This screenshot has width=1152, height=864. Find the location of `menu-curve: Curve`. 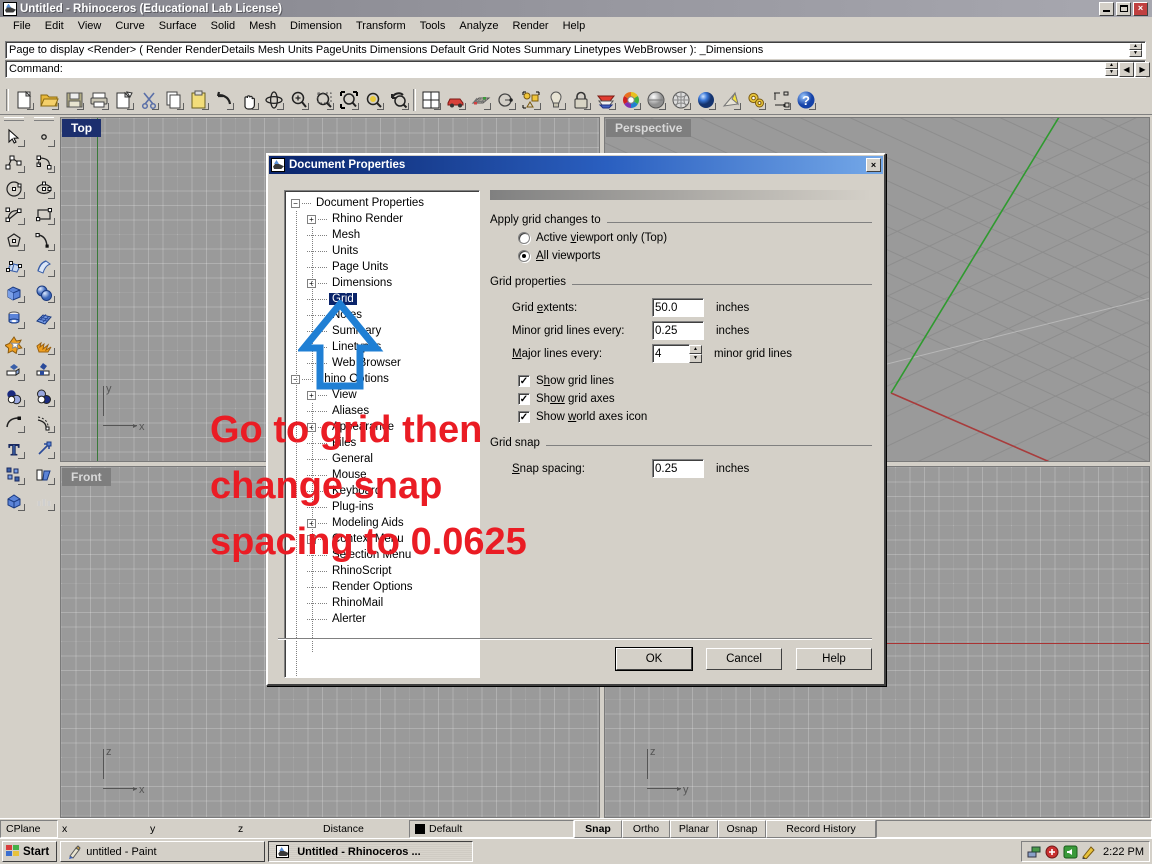

menu-curve: Curve is located at coordinates (129, 26).